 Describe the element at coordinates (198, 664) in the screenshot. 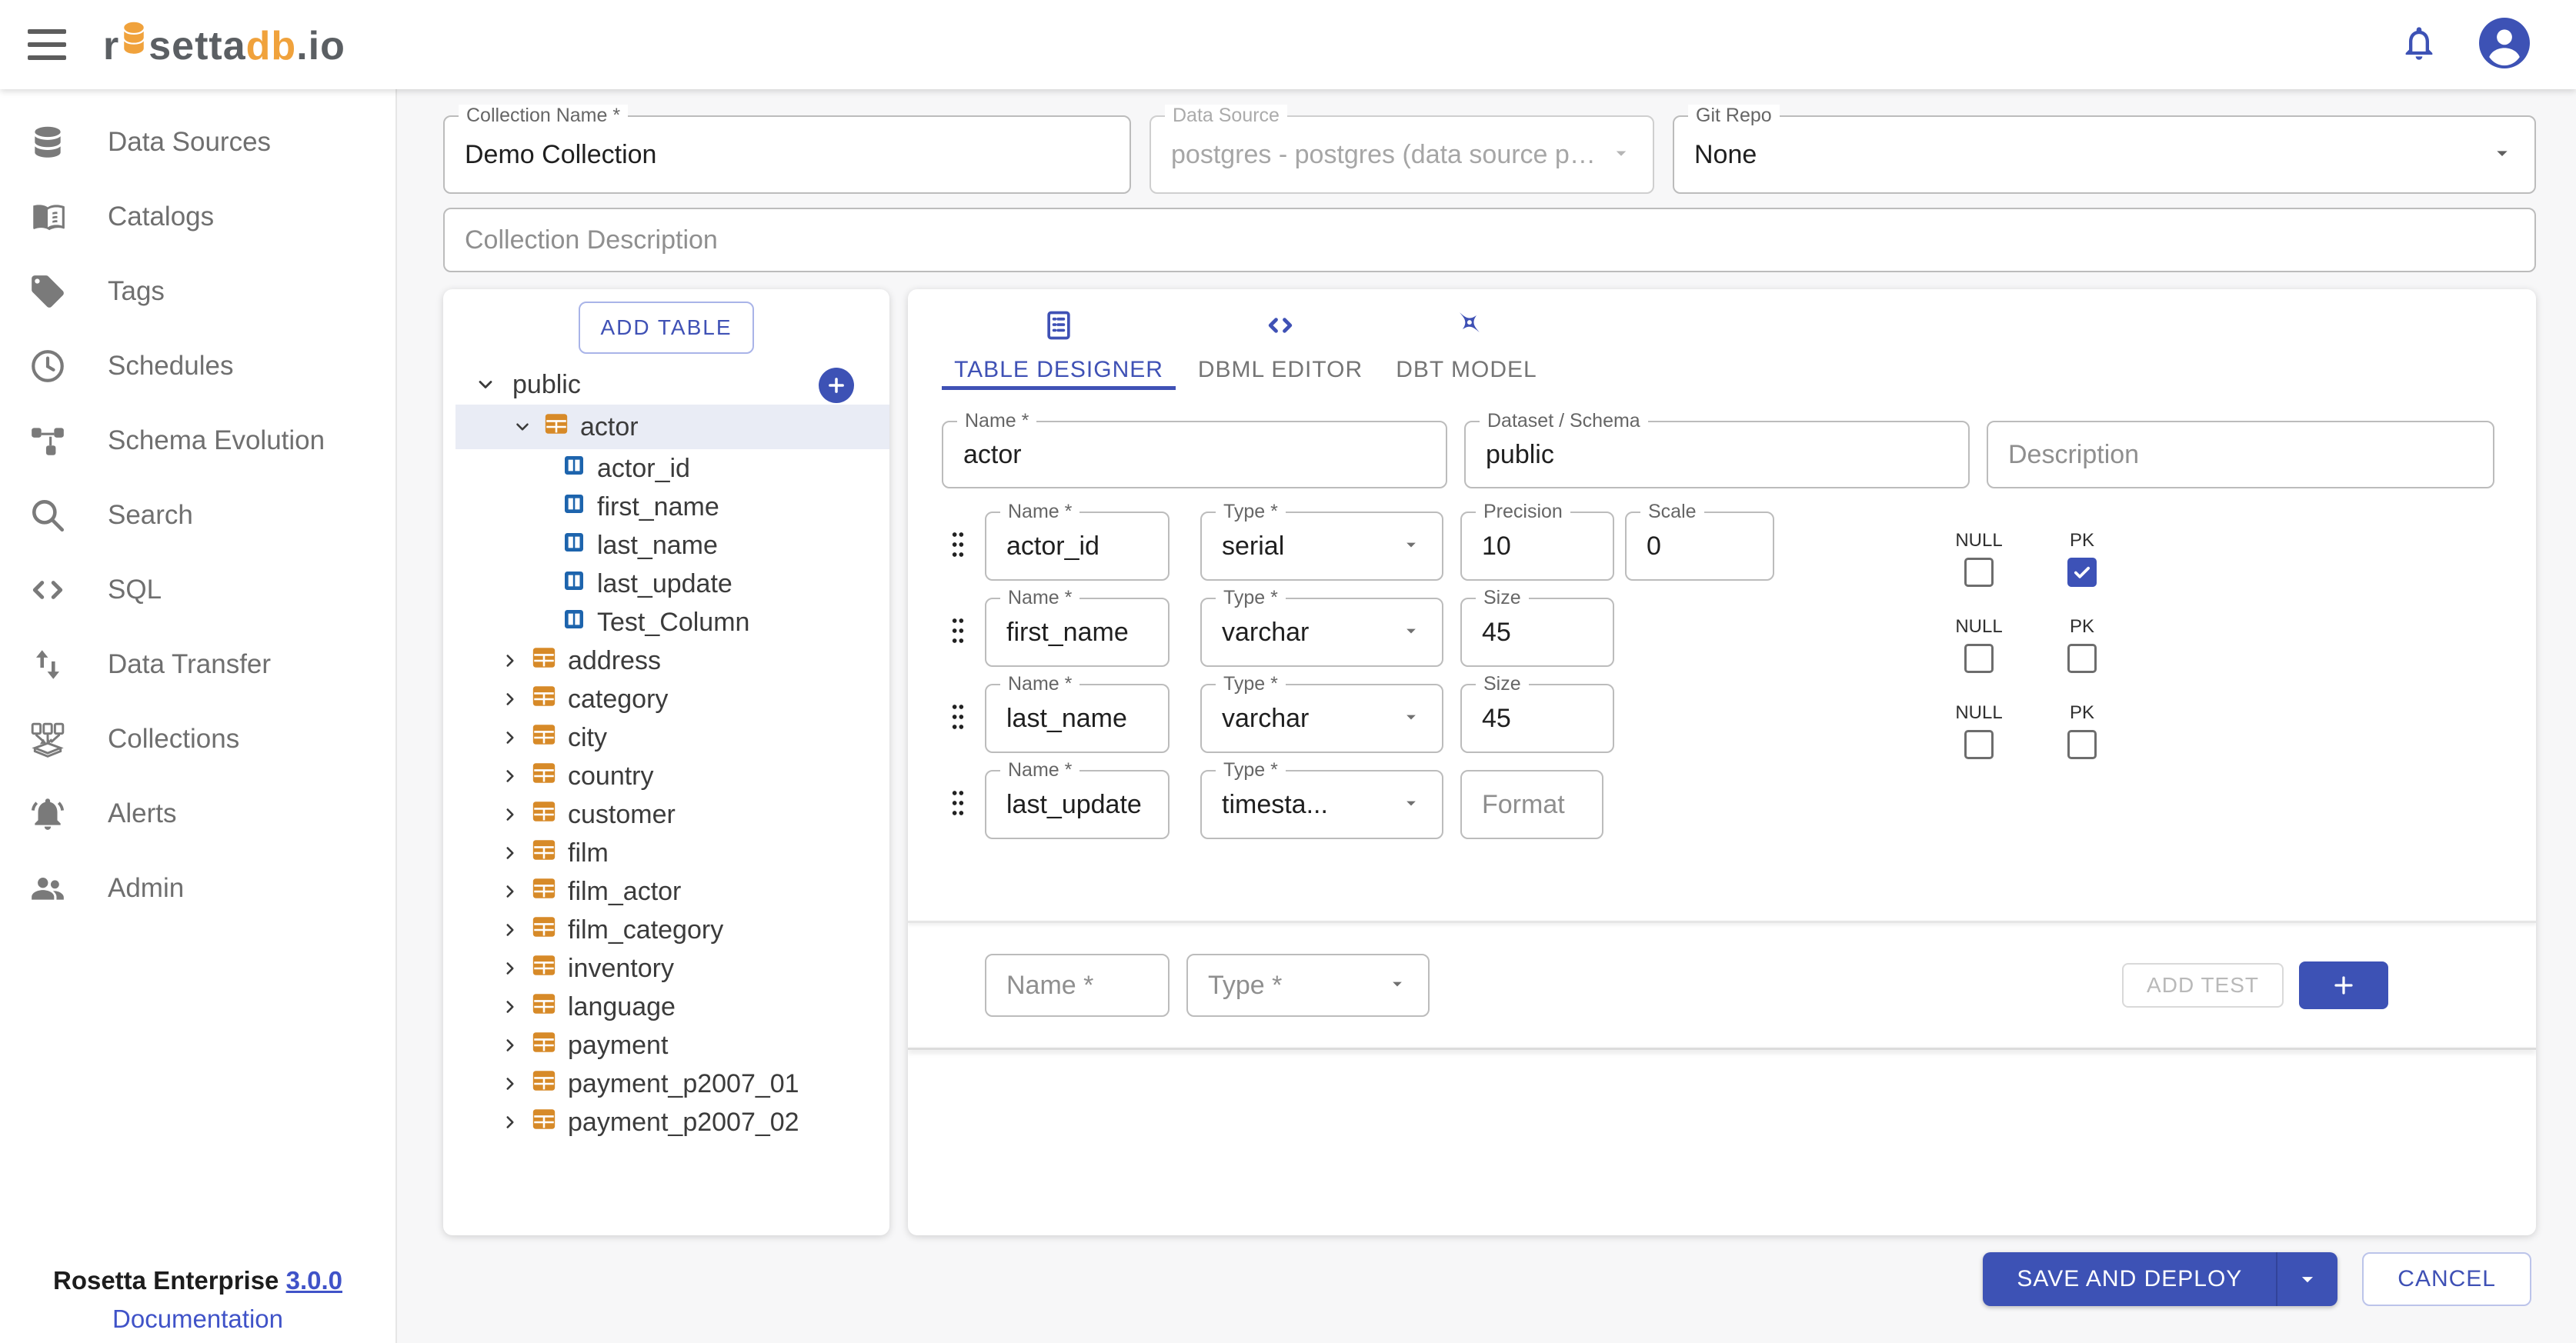

I see `sidebar-item-data-transfer: Data Transfer` at that location.